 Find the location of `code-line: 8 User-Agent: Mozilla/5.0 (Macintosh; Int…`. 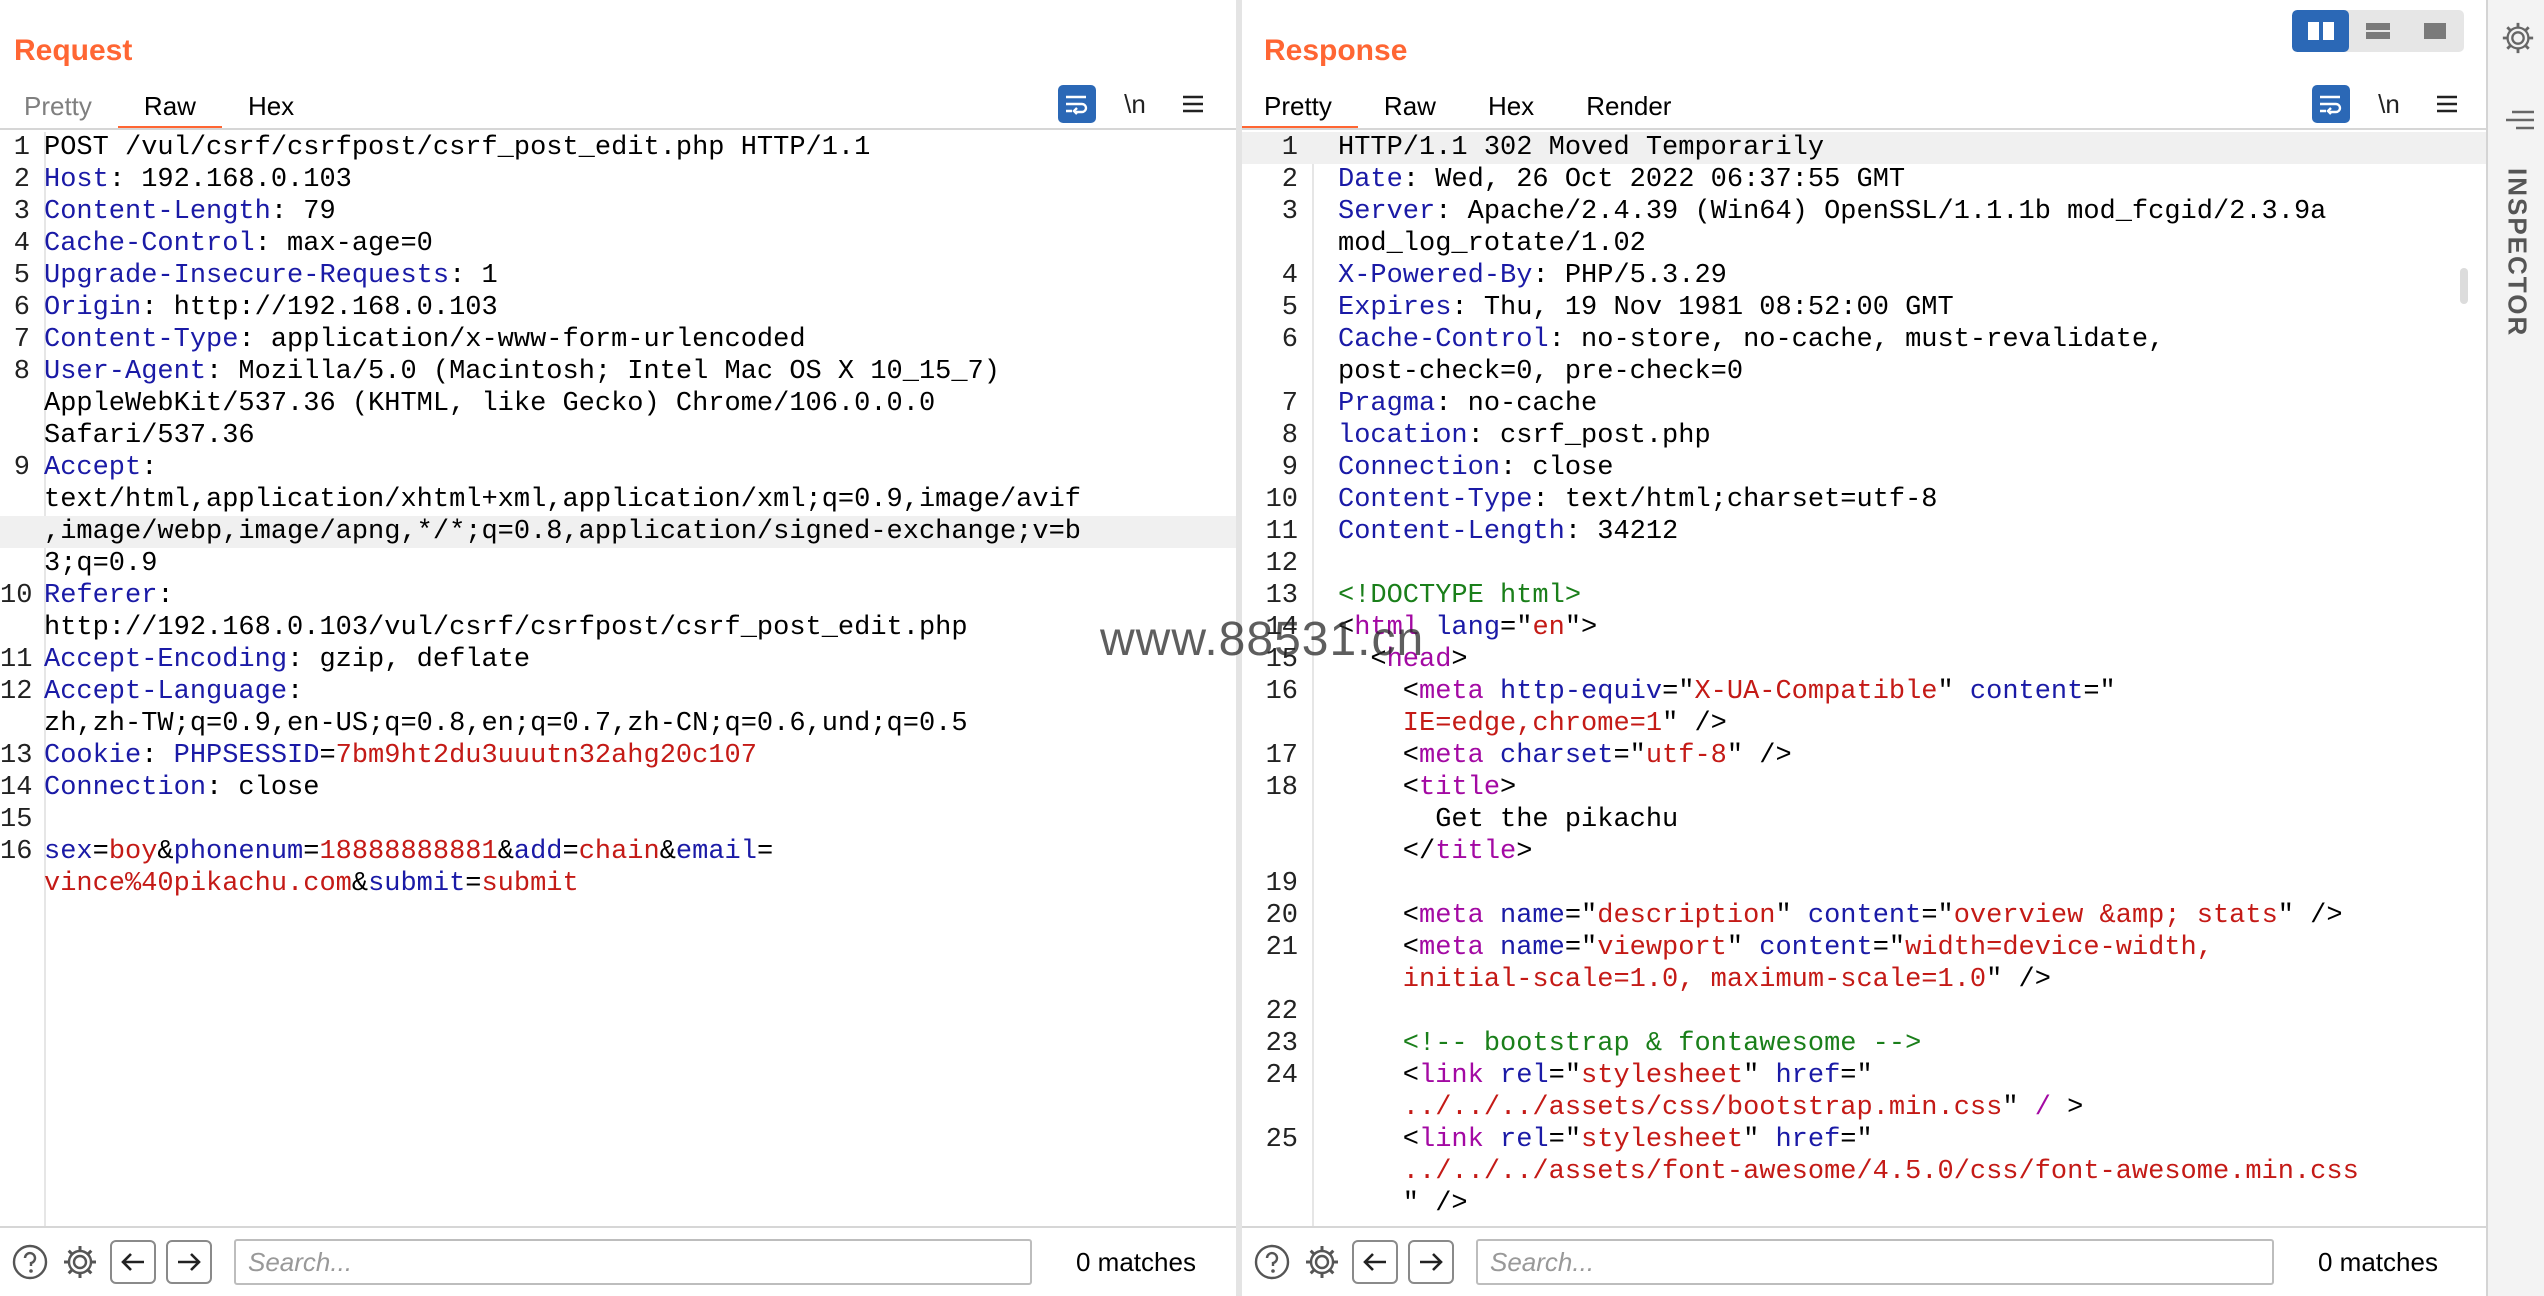

code-line: 8 User-Agent: Mozilla/5.0 (Macintosh; Int… is located at coordinates (618, 372).